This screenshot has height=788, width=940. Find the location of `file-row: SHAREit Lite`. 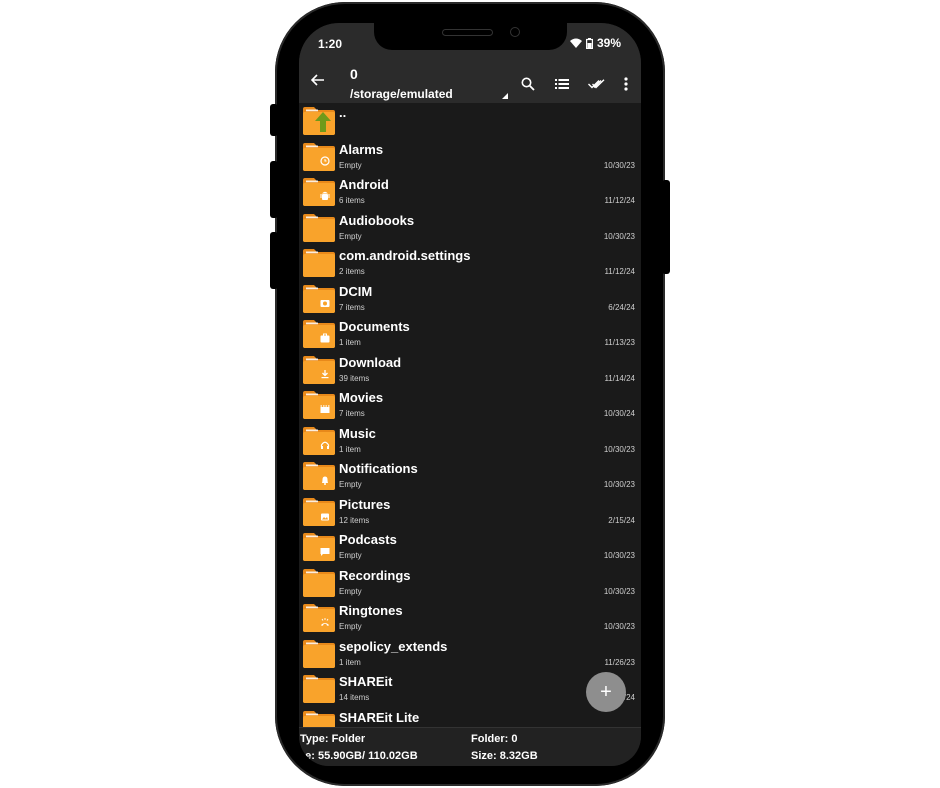

file-row: SHAREit Lite is located at coordinates (470, 717).